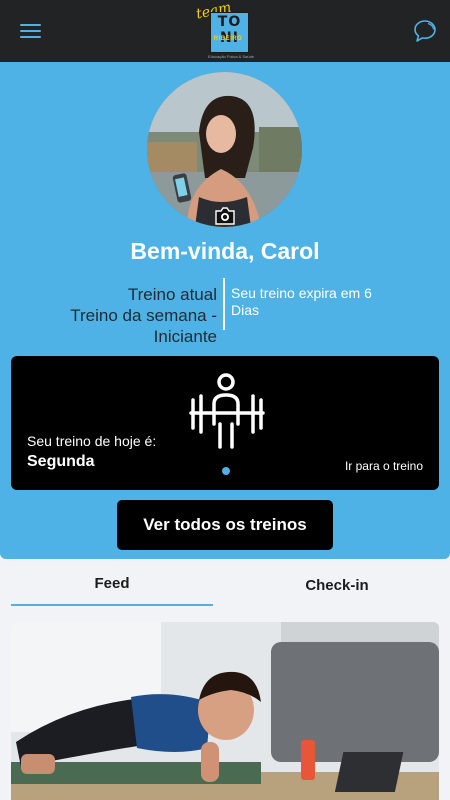 The height and width of the screenshot is (800, 450). I want to click on content-tabs: Feed Check-in, so click(225, 589).